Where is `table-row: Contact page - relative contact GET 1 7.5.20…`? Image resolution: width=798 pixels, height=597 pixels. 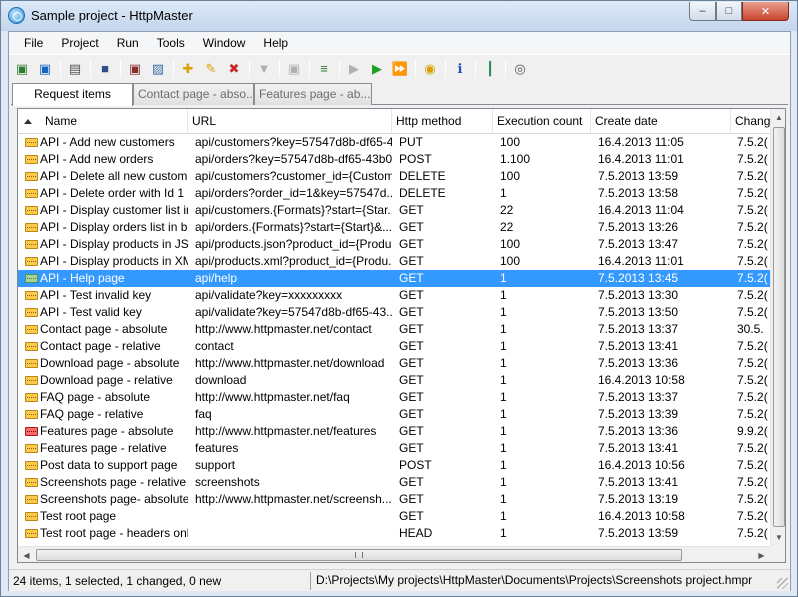
table-row: Contact page - relative contact GET 1 7.5.20… is located at coordinates (394, 346).